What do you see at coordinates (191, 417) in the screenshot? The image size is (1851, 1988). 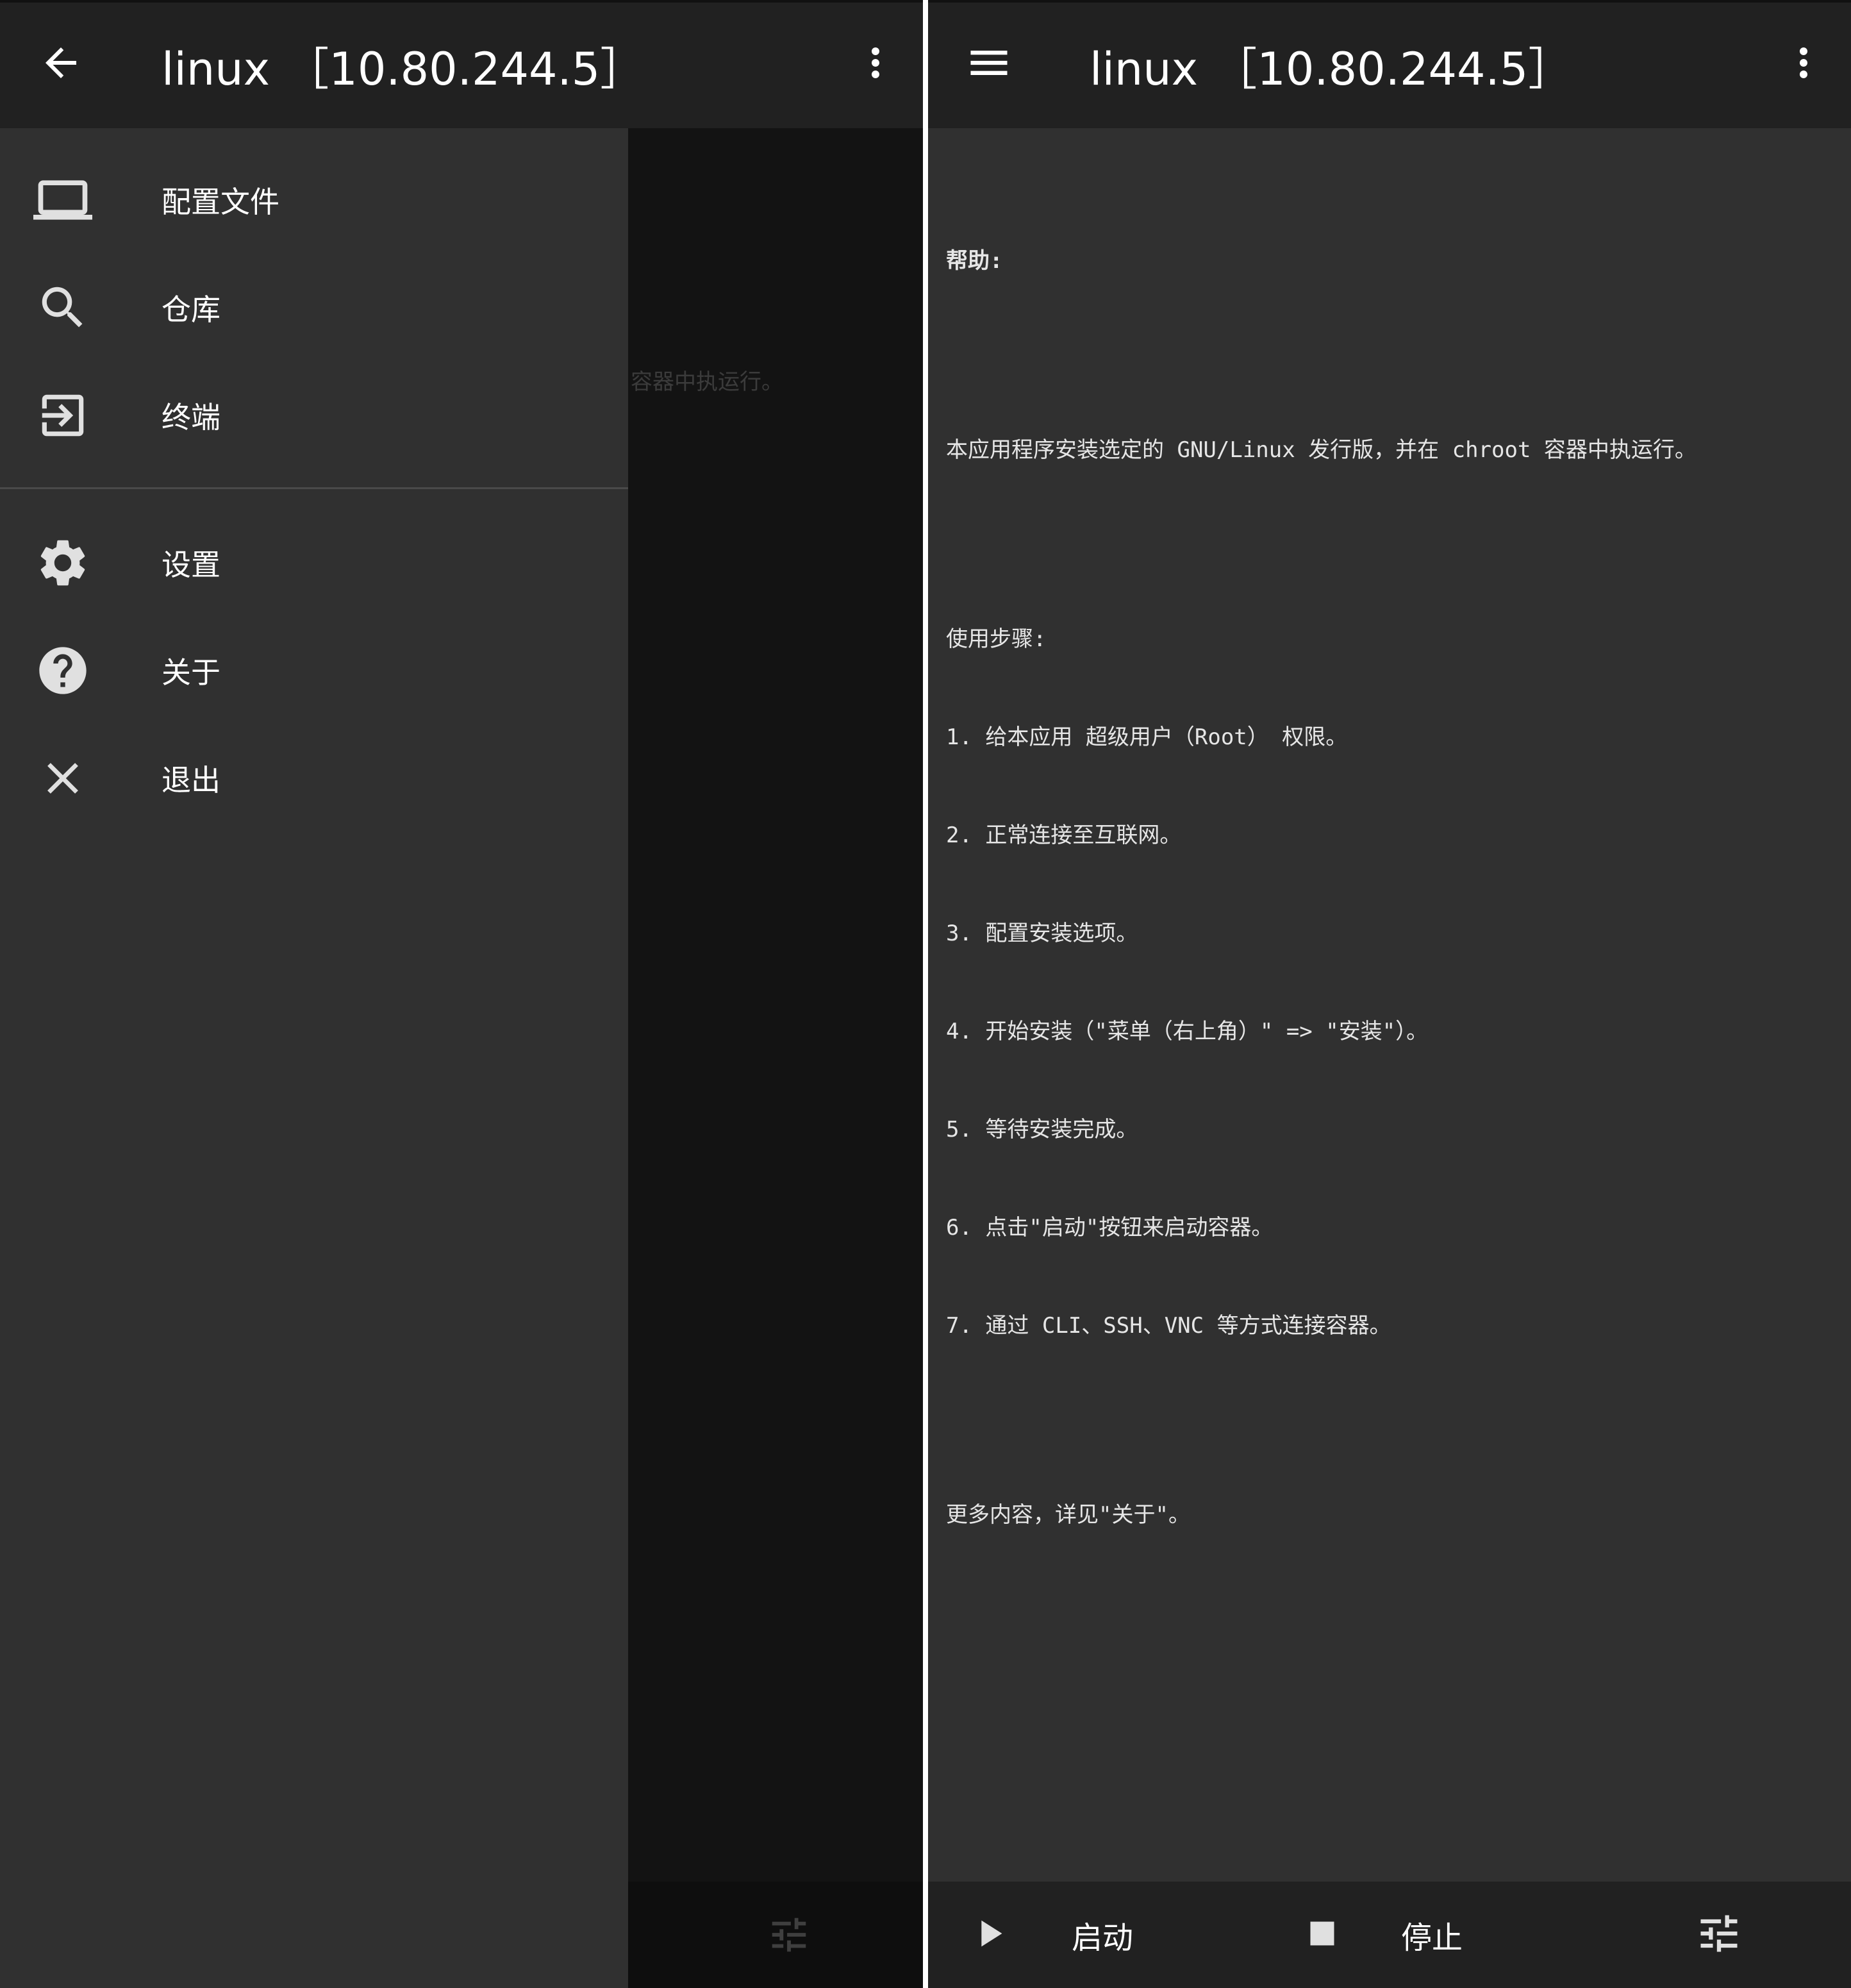 I see `drawer-item-label: 终端` at bounding box center [191, 417].